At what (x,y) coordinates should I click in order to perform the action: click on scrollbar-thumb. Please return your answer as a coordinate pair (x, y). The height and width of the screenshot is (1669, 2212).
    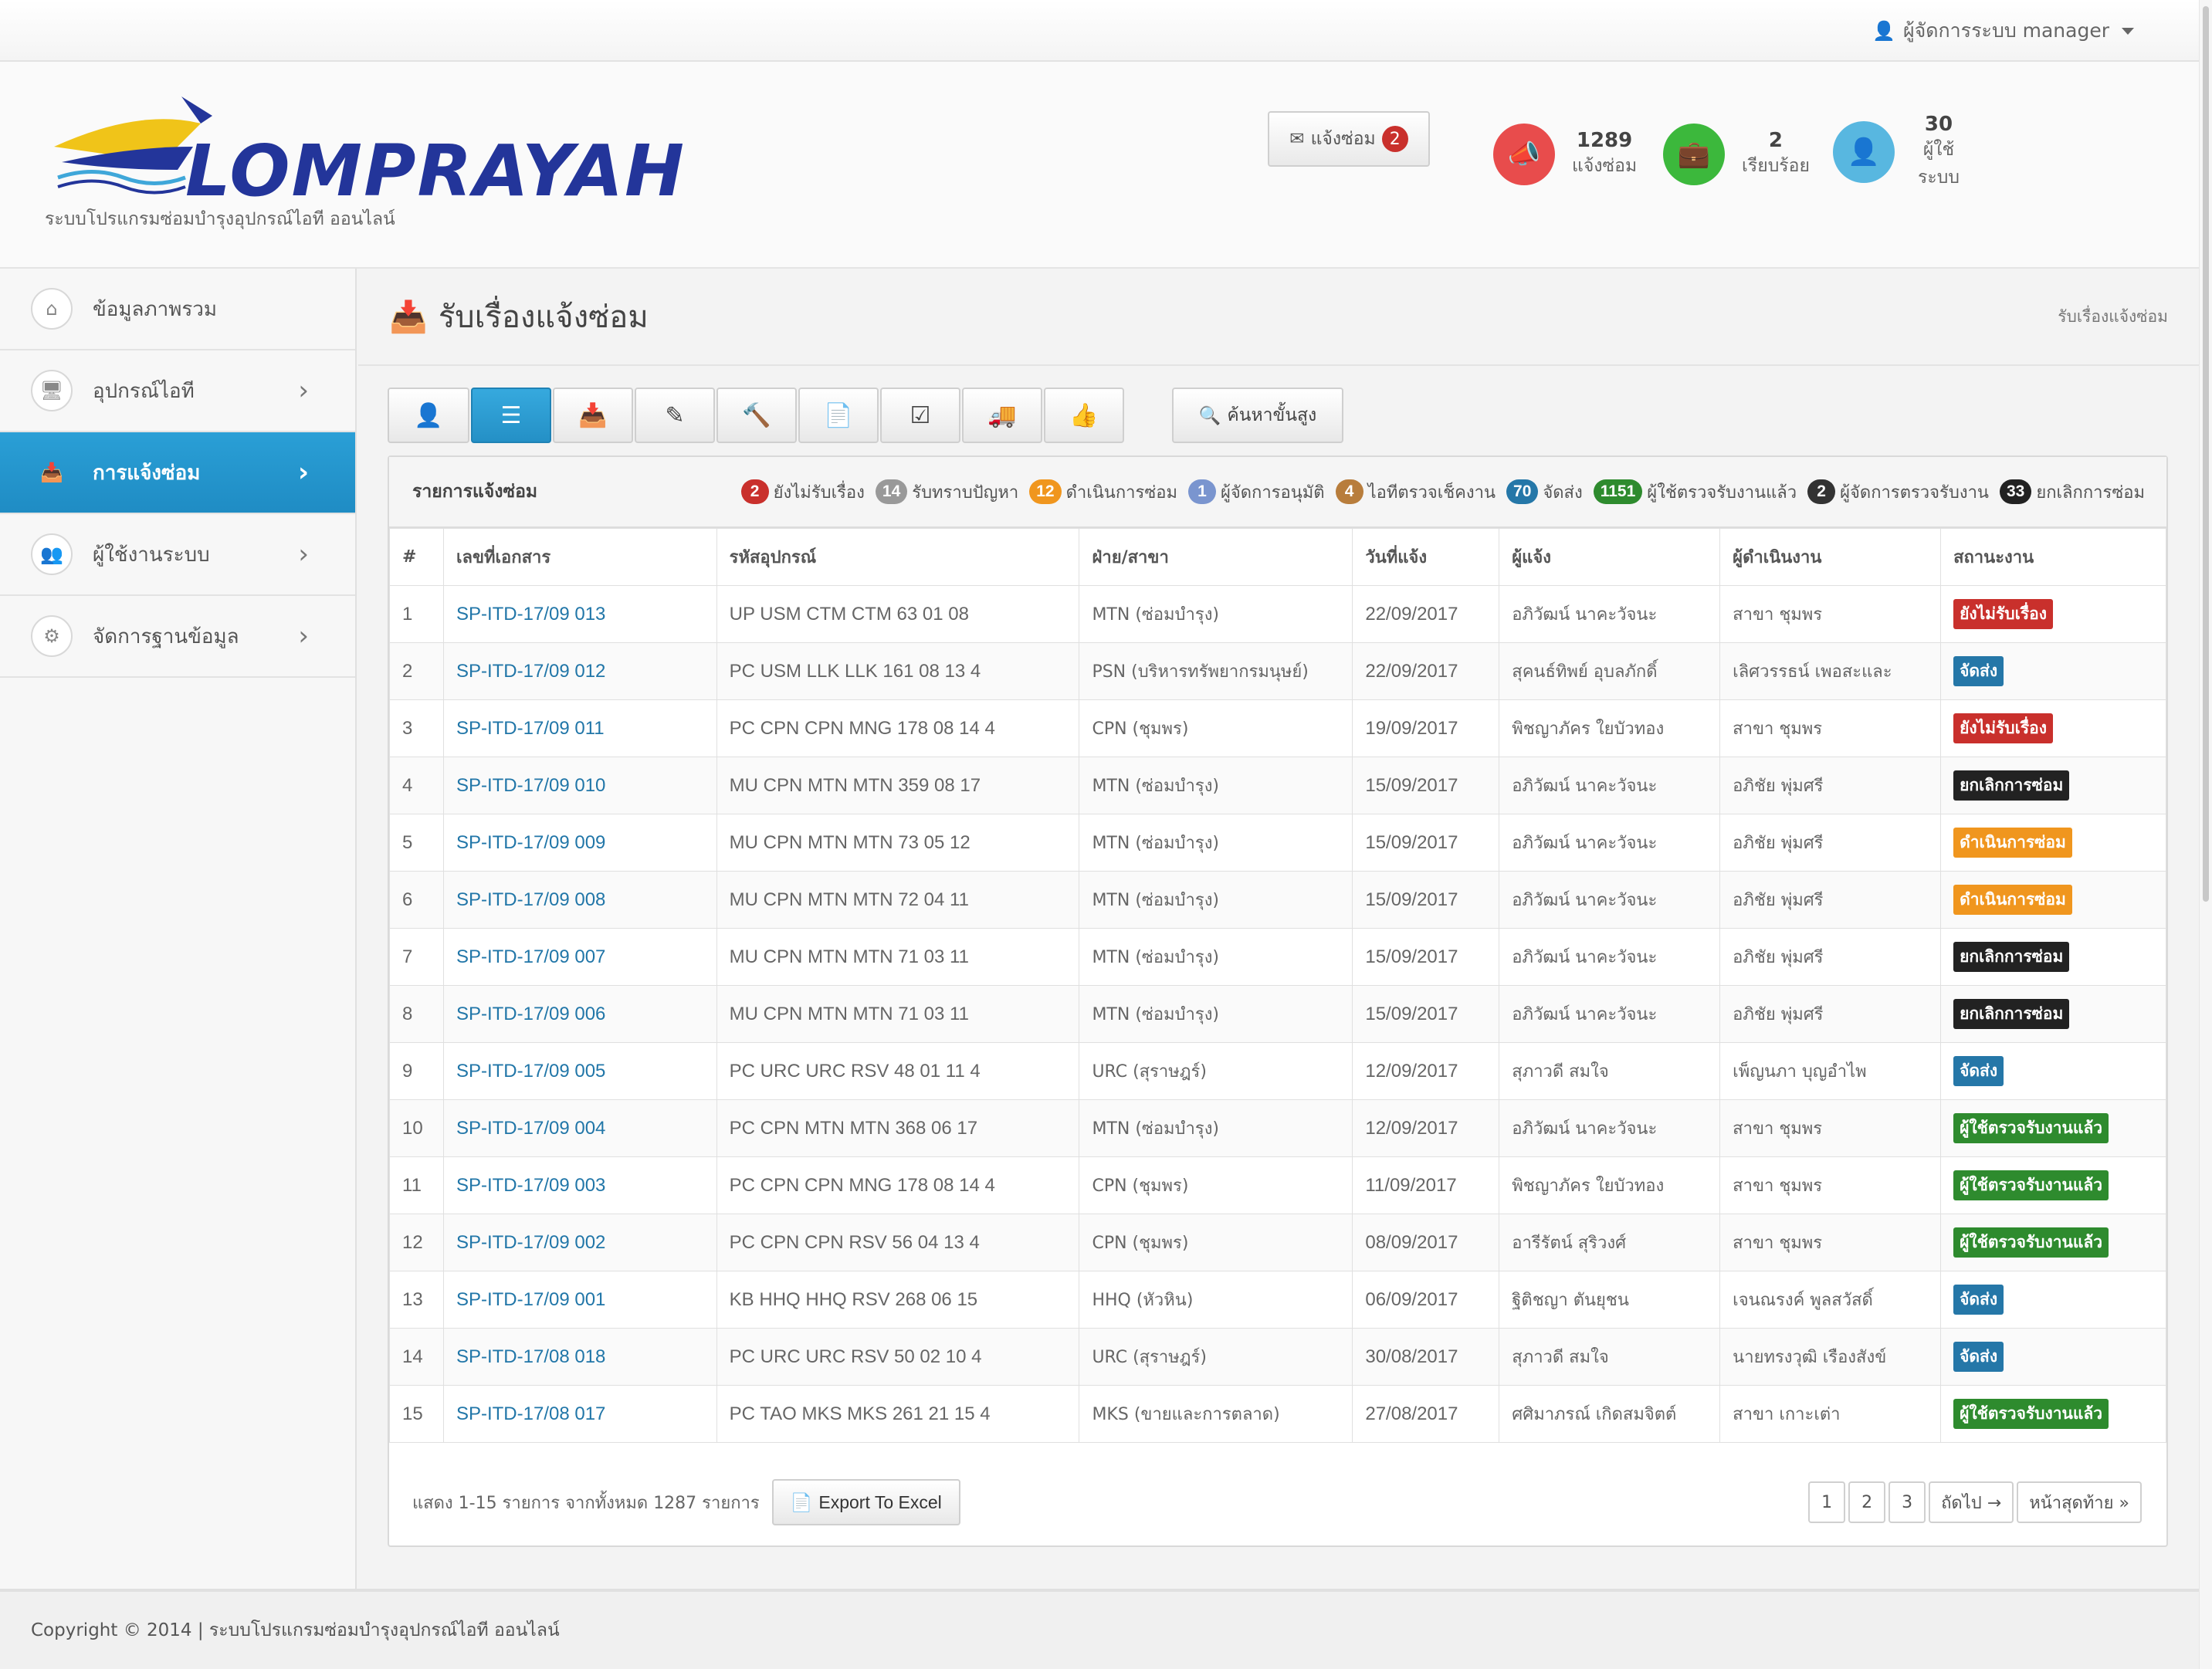
    Looking at the image, I should click on (2206, 454).